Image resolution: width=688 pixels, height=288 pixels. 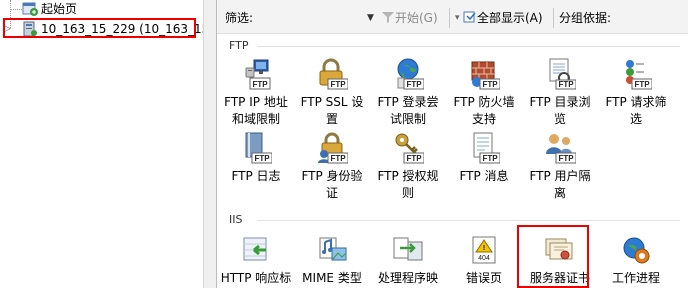 What do you see at coordinates (483, 278) in the screenshot?
I see `feature-label: 错误页` at bounding box center [483, 278].